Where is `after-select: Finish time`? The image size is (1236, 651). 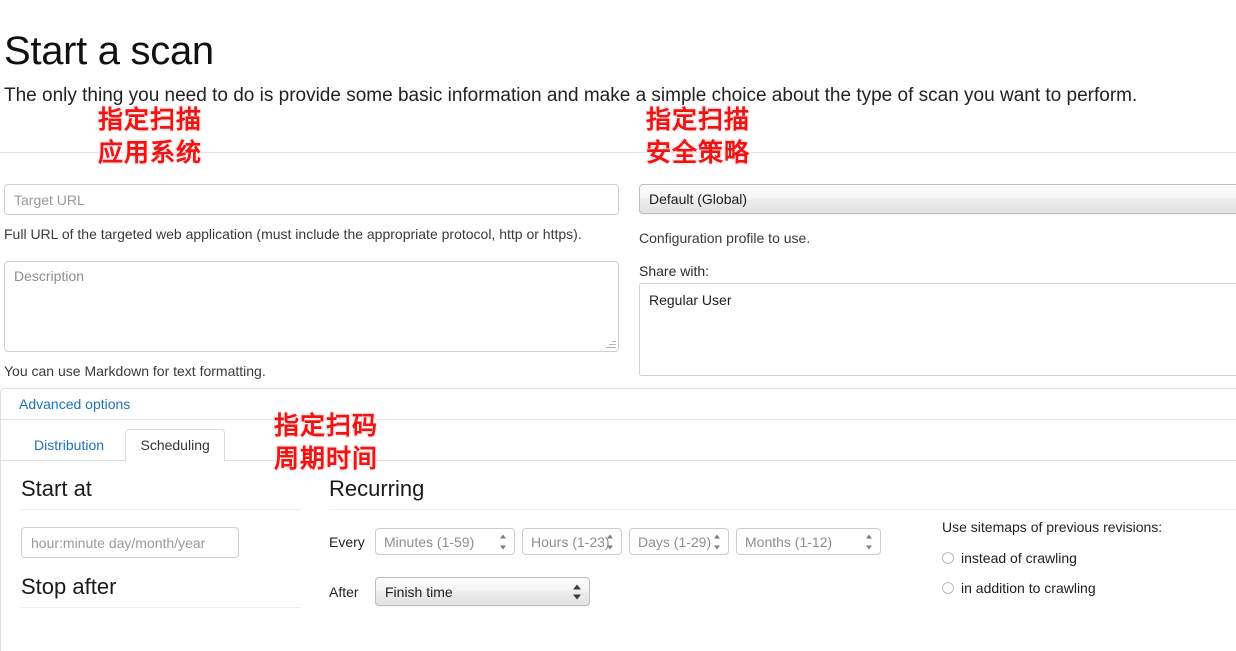 after-select: Finish time is located at coordinates (482, 591).